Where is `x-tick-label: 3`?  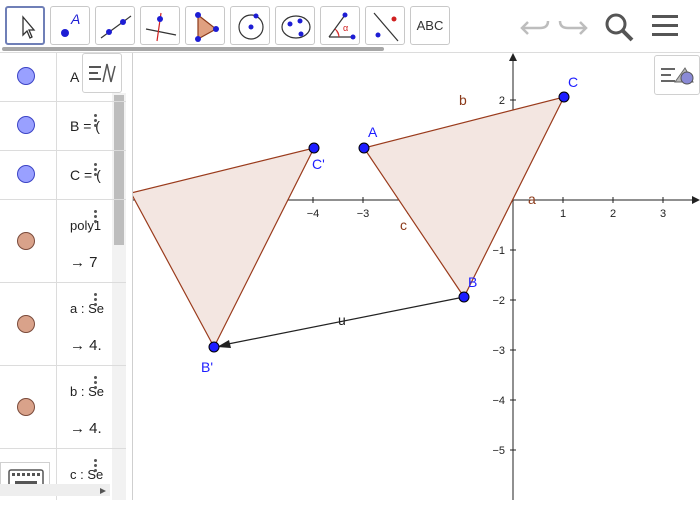
x-tick-label: 3 is located at coordinates (663, 214).